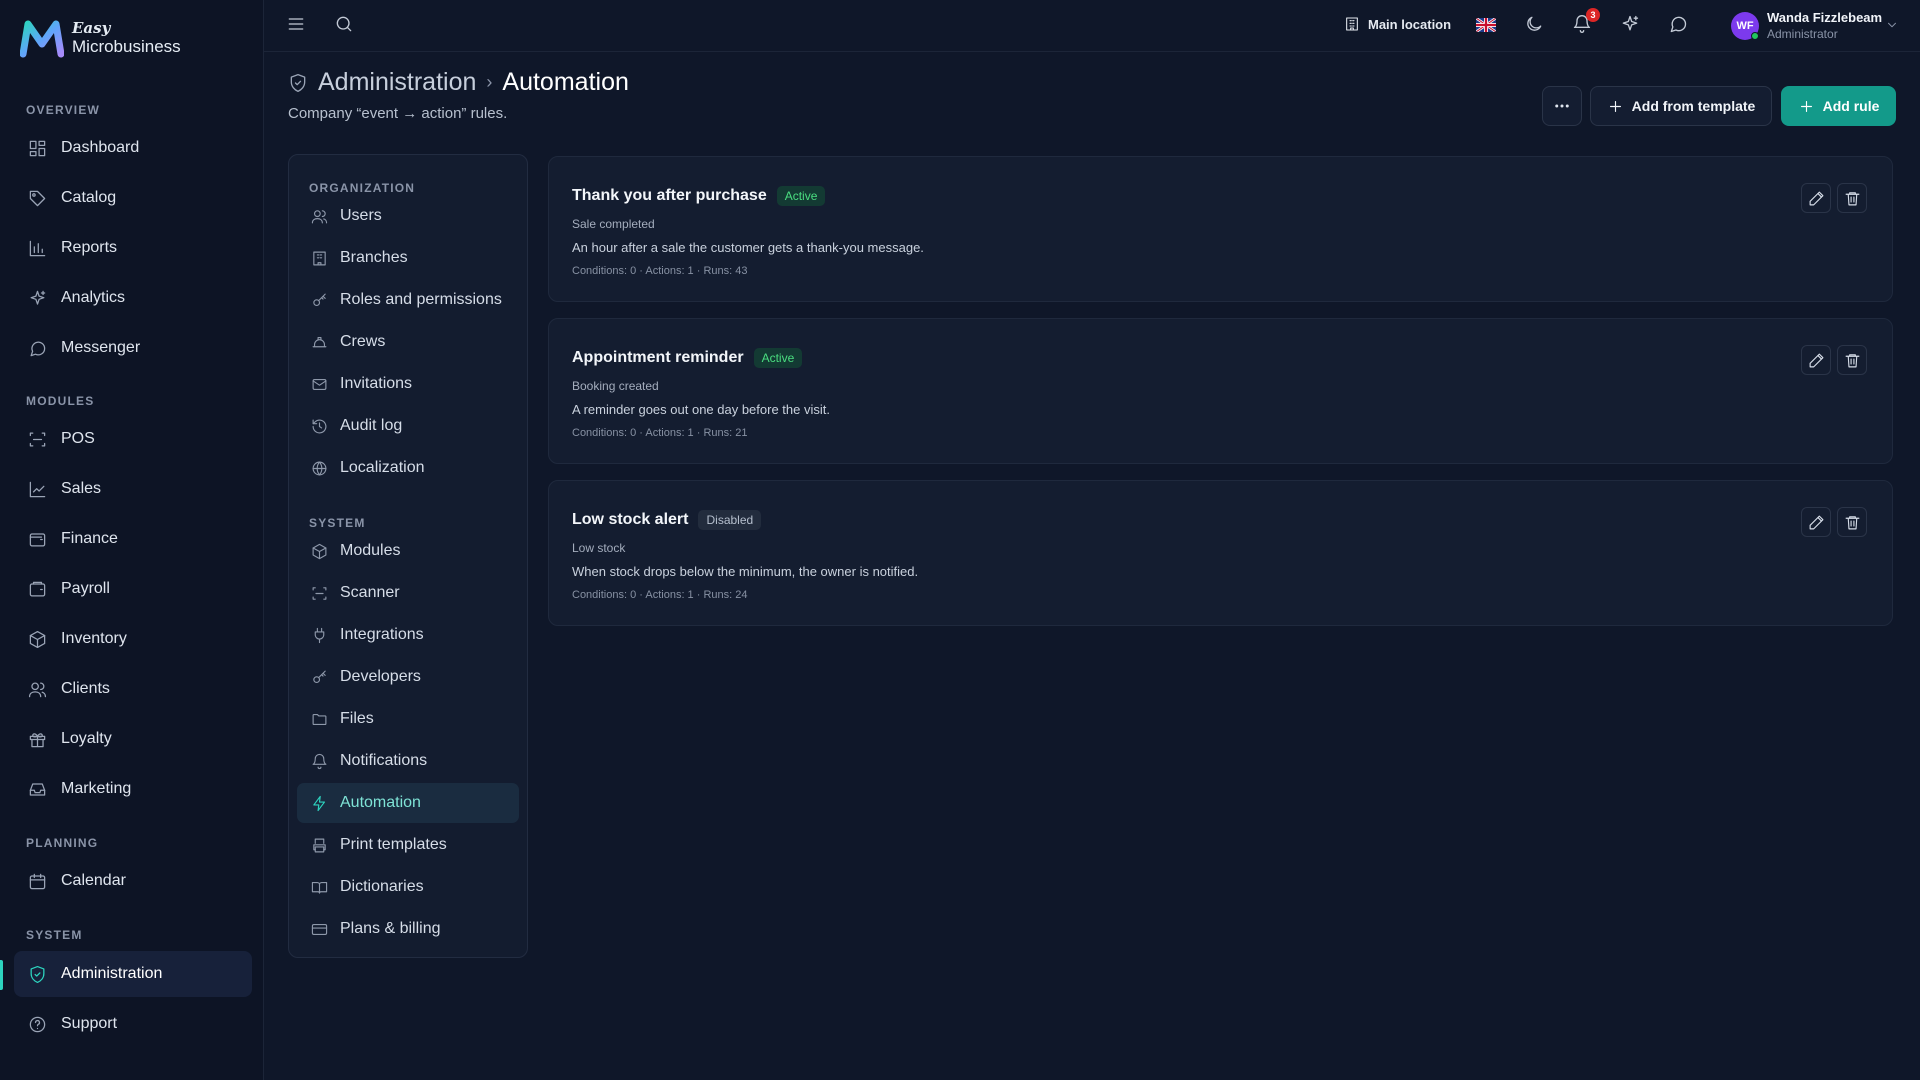 This screenshot has height=1080, width=1920. Describe the element at coordinates (133, 789) in the screenshot. I see `sidebar-item-marketing: Marketing` at that location.